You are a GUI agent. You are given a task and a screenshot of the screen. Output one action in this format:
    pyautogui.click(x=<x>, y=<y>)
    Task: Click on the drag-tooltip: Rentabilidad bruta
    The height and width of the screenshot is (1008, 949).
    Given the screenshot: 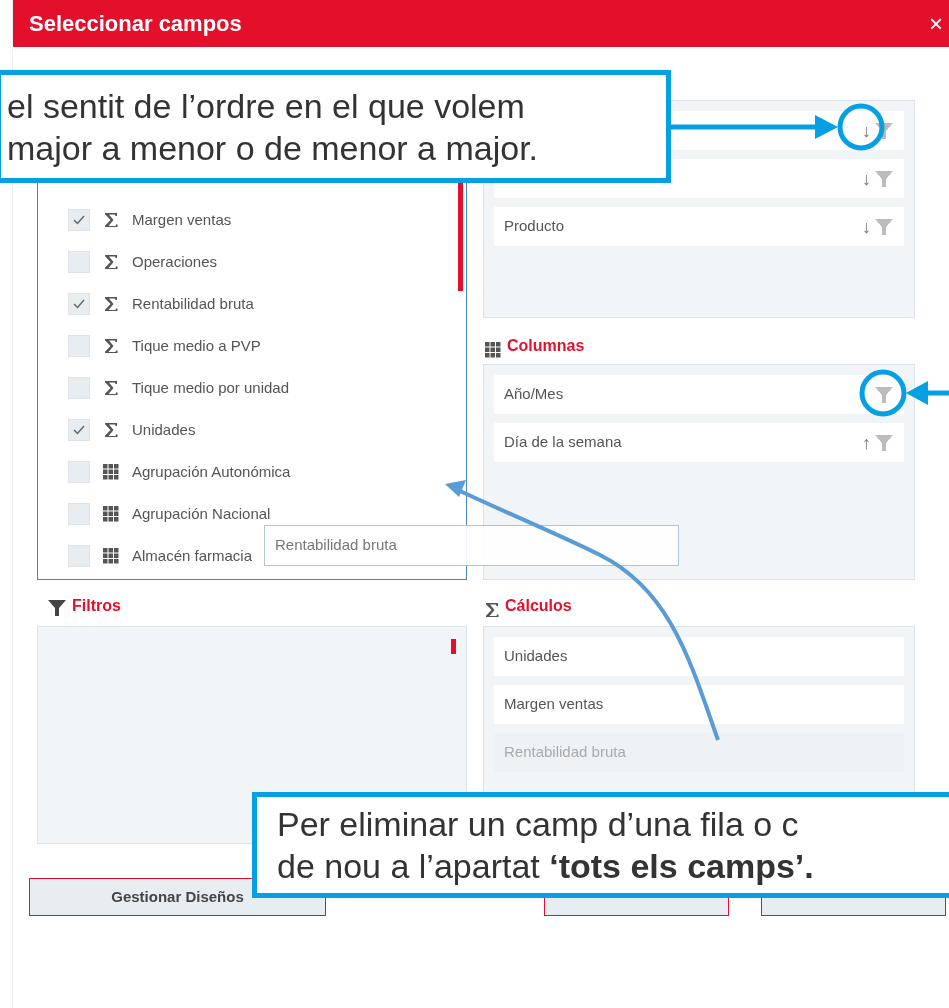 What is the action you would take?
    pyautogui.click(x=471, y=545)
    